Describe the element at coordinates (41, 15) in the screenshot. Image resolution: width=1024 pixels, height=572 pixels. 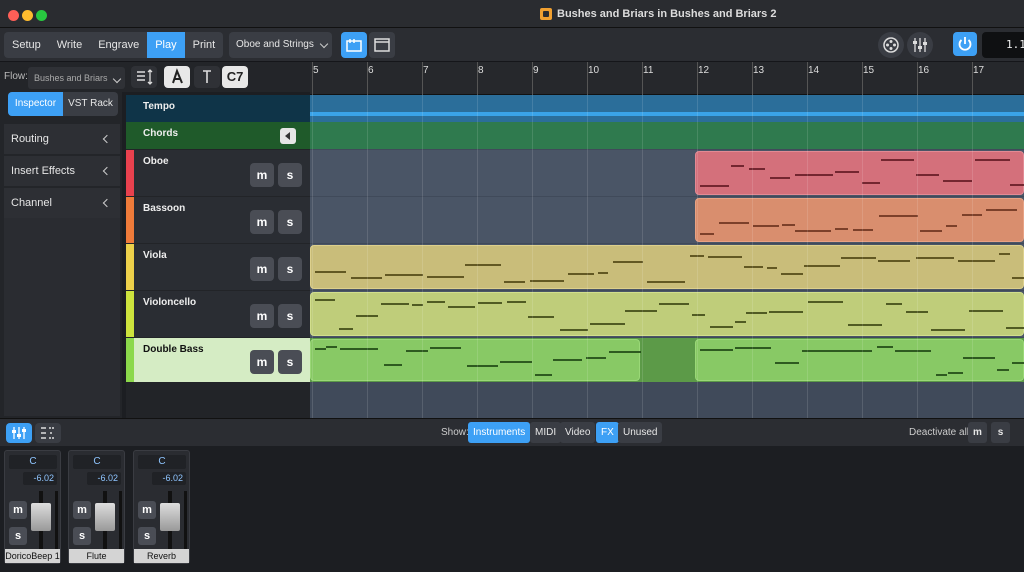
I see `zoom-window-button` at that location.